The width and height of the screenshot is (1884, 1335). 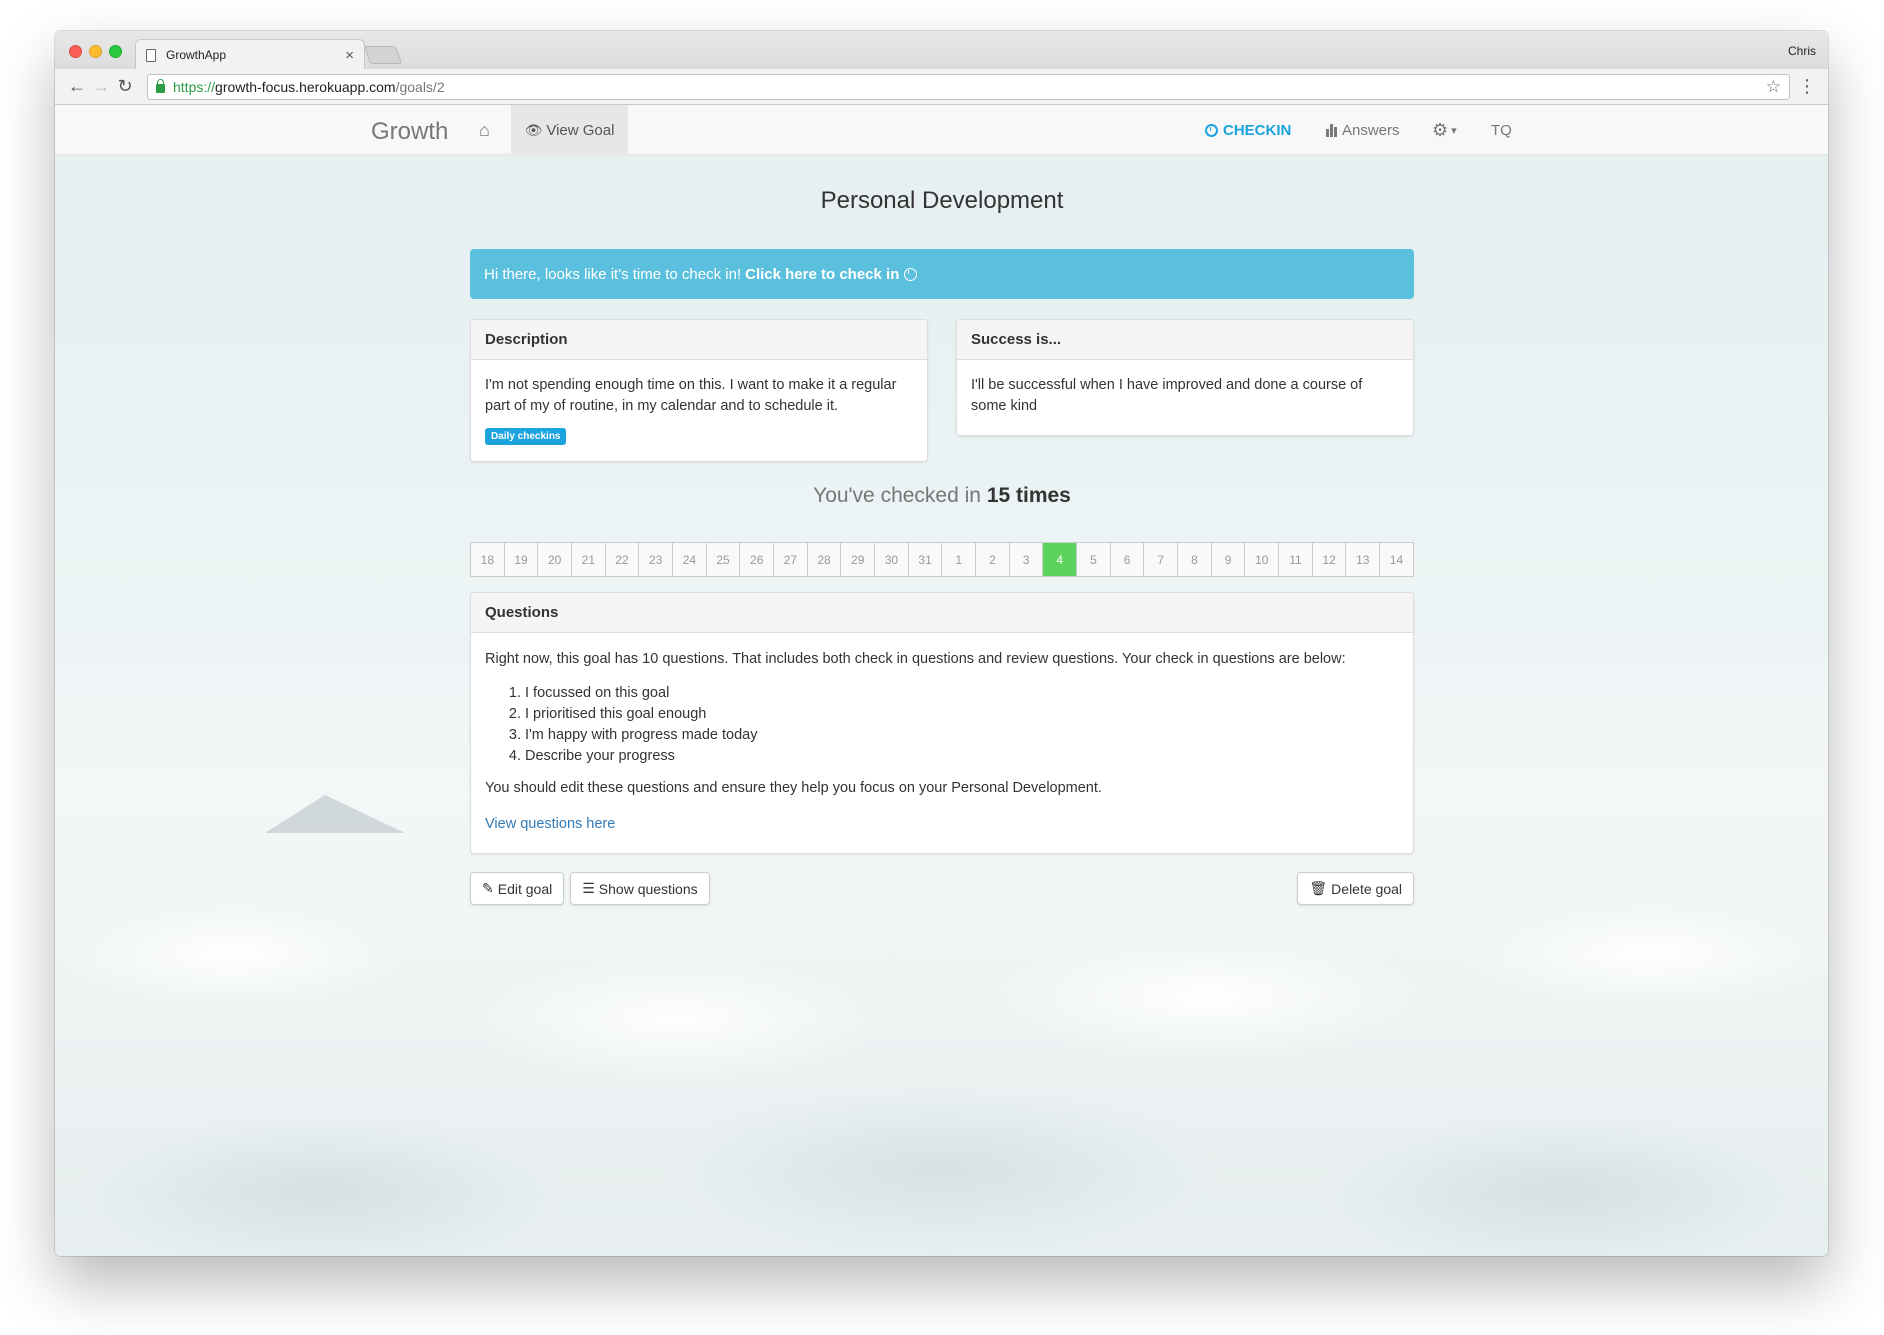 I want to click on frequency-badge: Daily checkins, so click(x=526, y=436).